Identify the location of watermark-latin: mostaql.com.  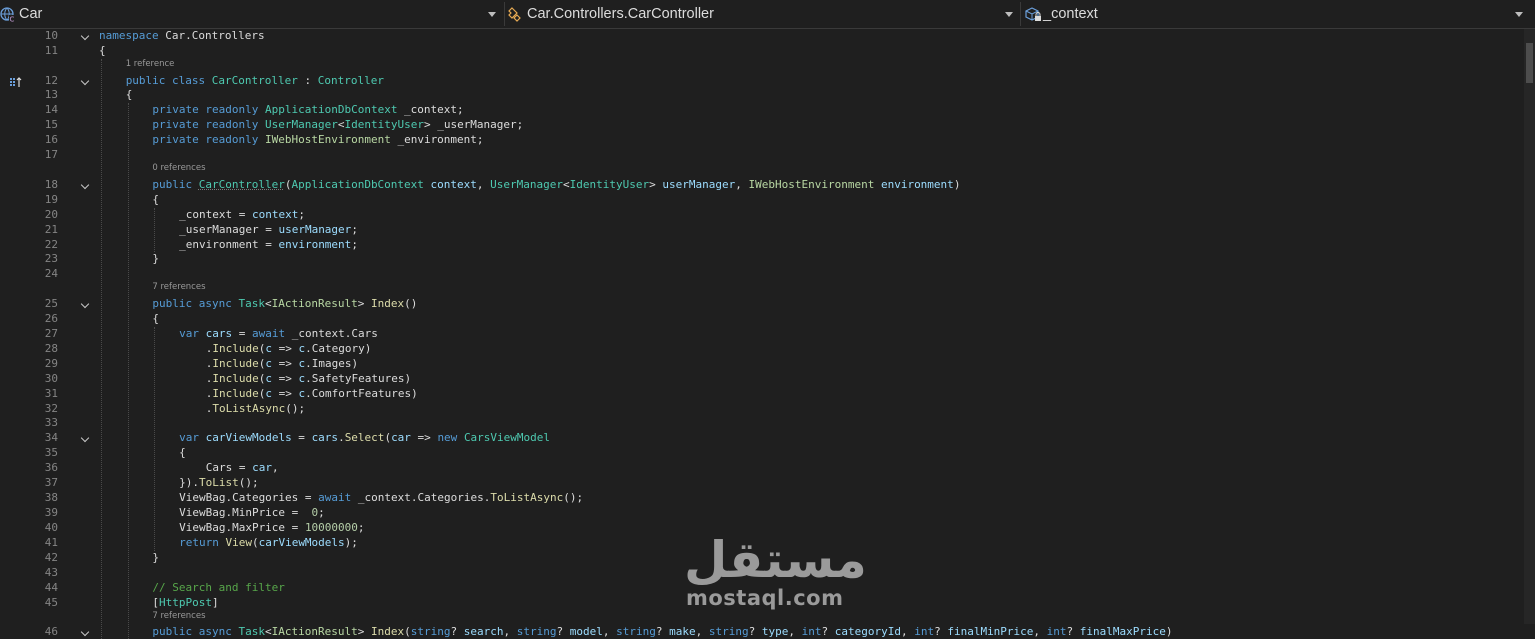
(764, 598).